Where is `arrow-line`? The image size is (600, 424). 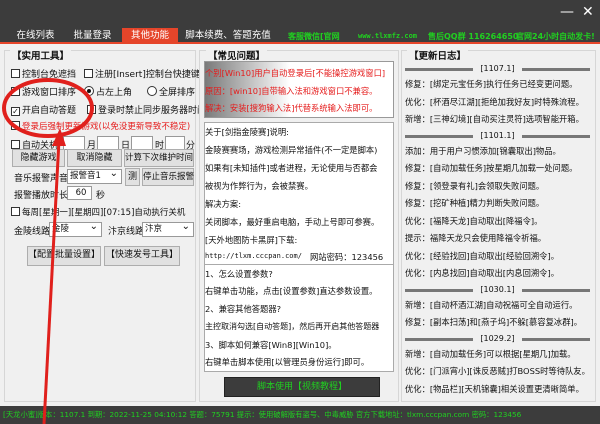 arrow-line is located at coordinates (51, 281).